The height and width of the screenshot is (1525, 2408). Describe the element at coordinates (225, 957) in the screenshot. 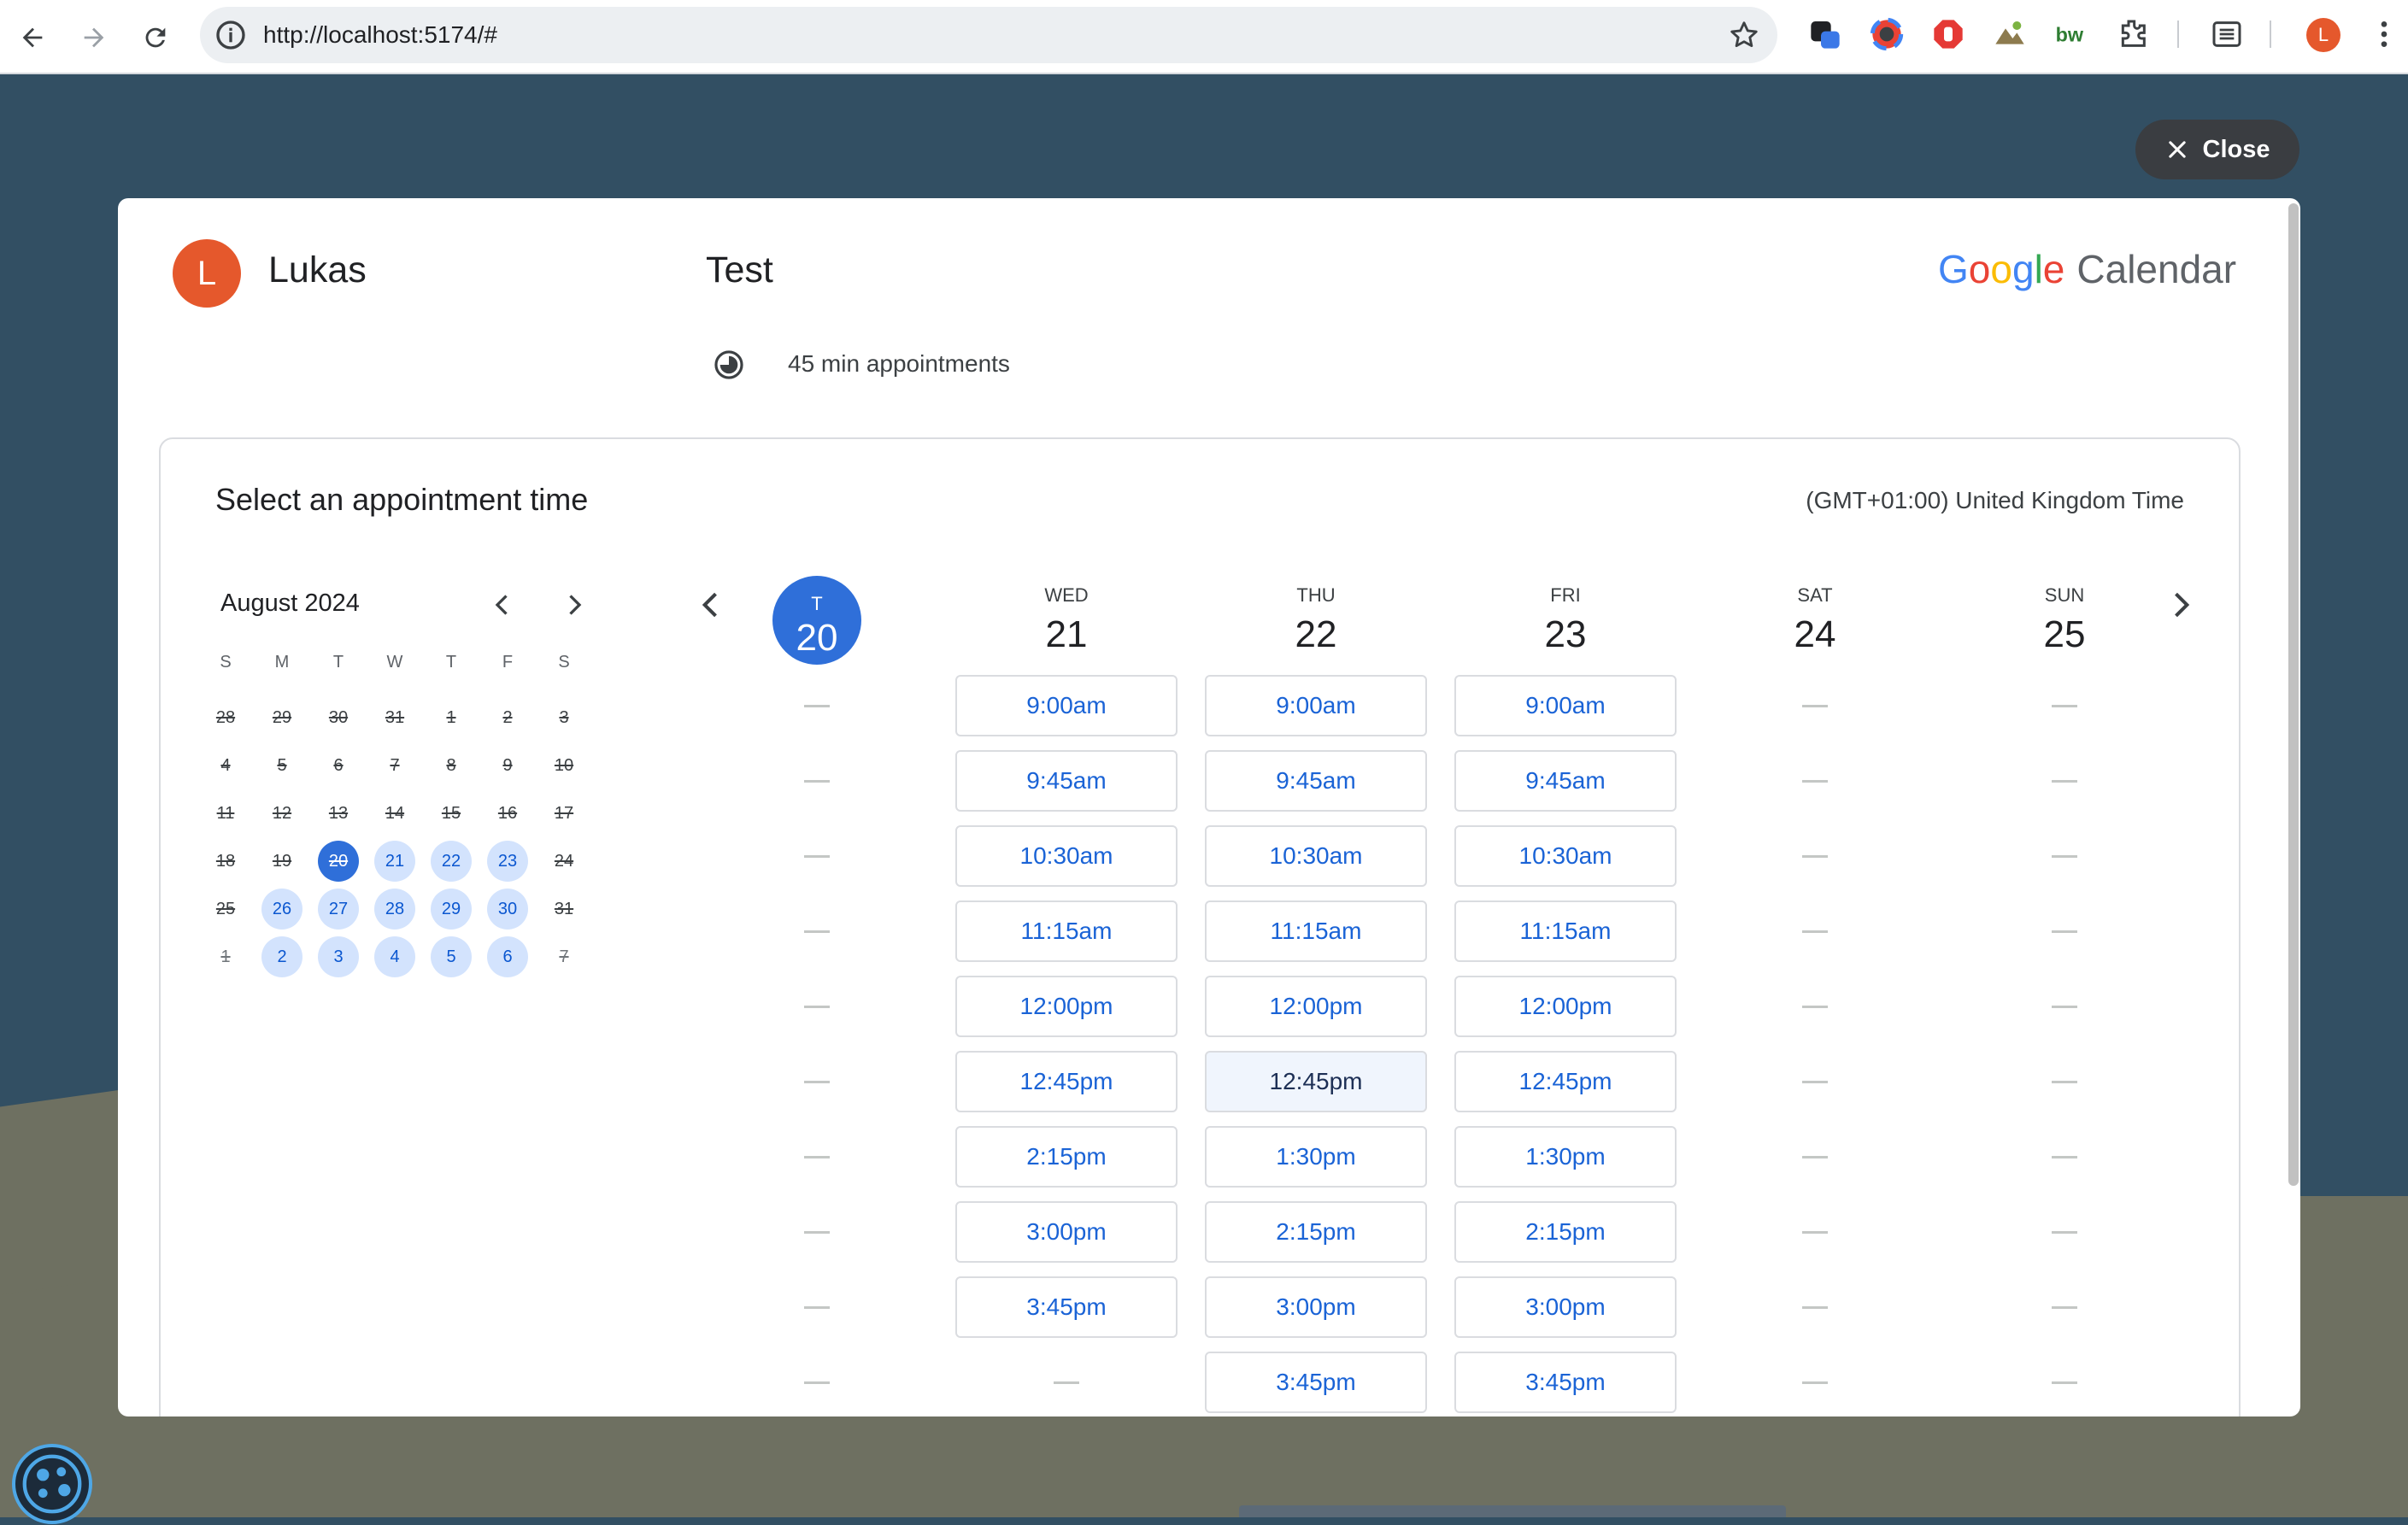

I see `mini-calendar-day: 1` at that location.